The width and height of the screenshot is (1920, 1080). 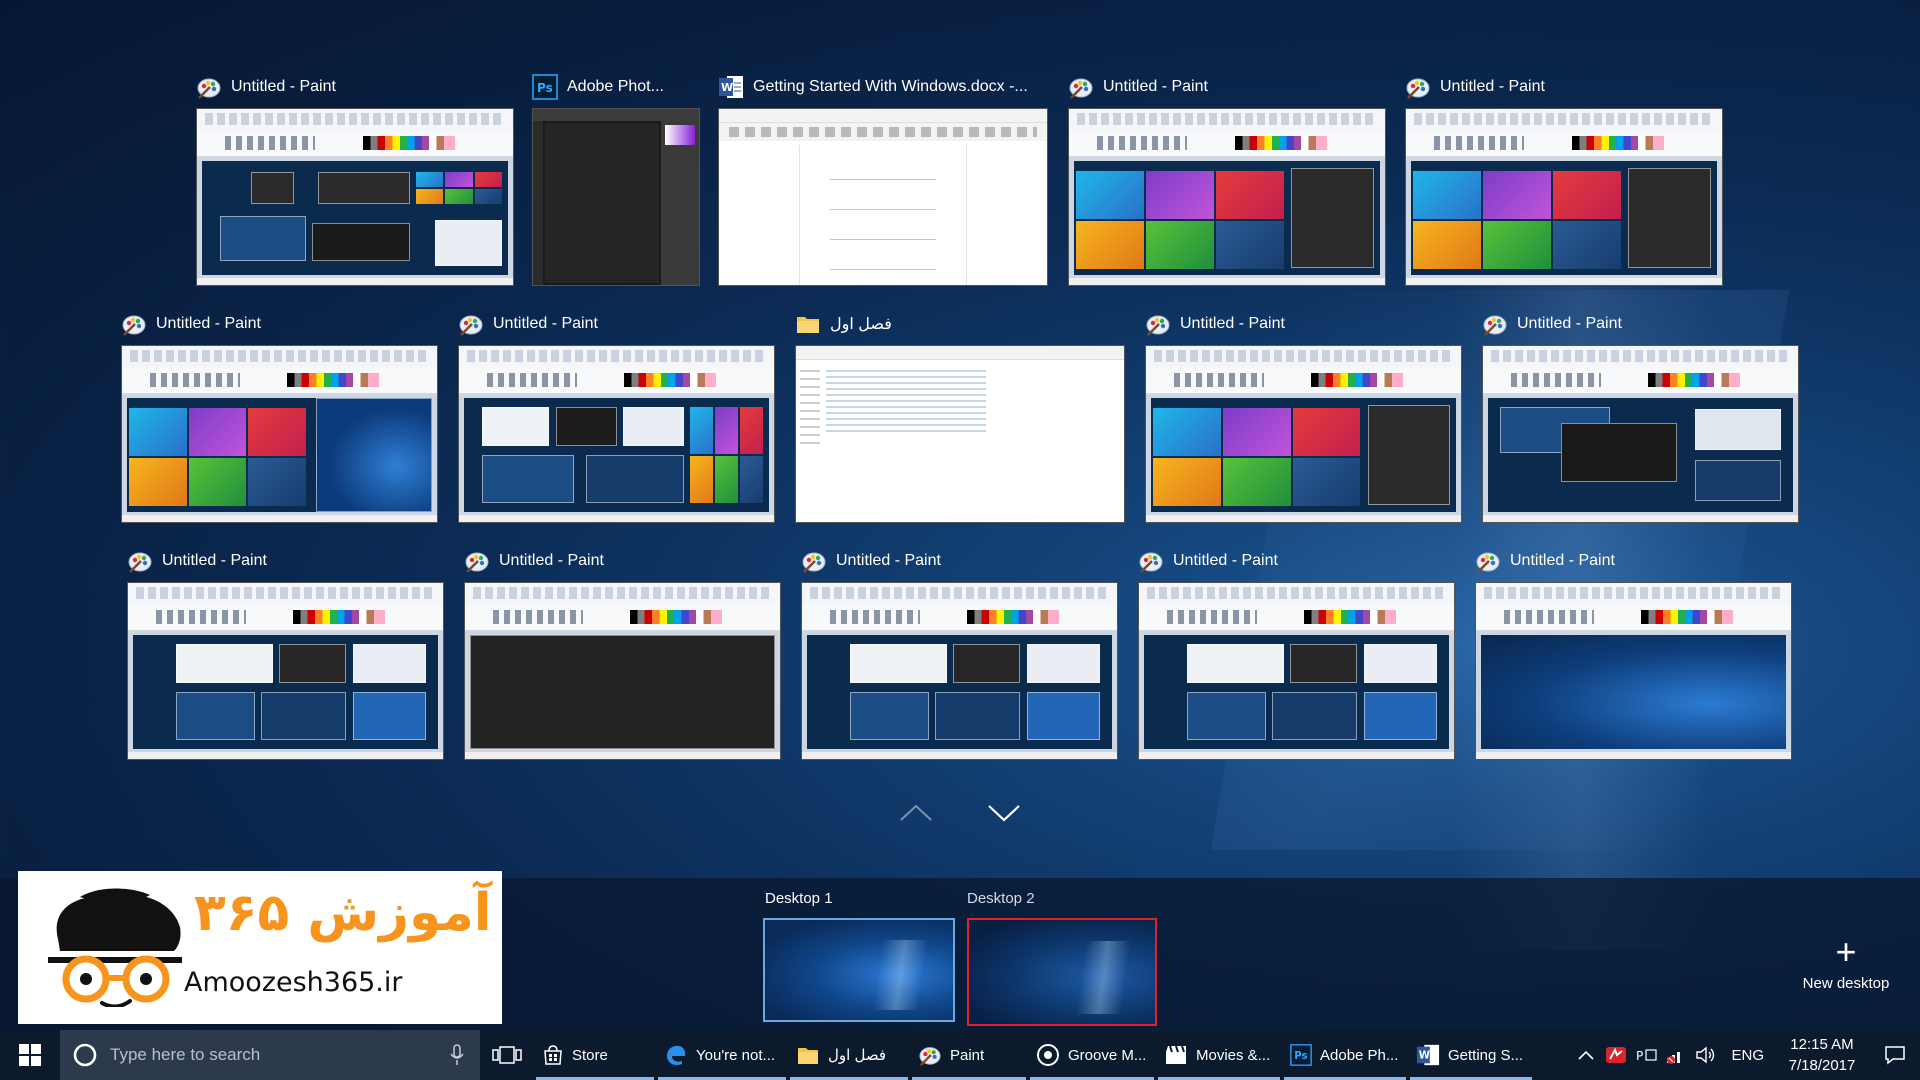 I want to click on mascot-logo-icon, so click(x=115, y=947).